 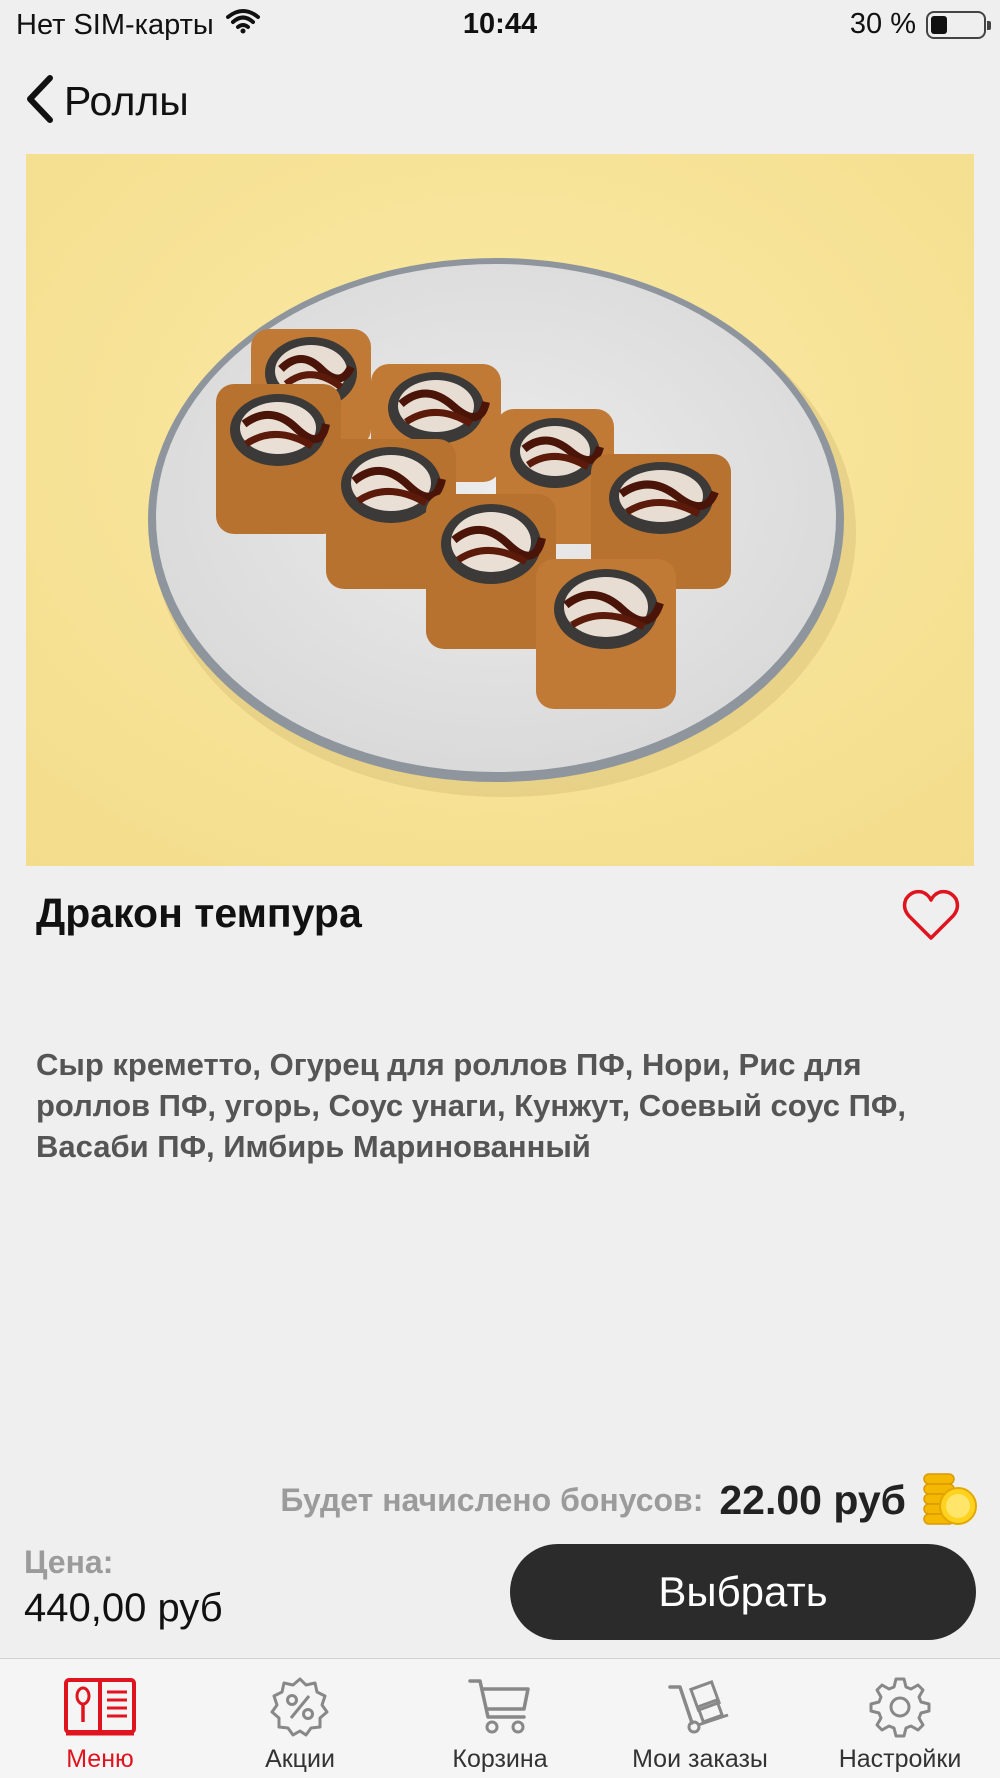 What do you see at coordinates (492, 1500) in the screenshot?
I see `bonus-label: Будет начислено бонусов:` at bounding box center [492, 1500].